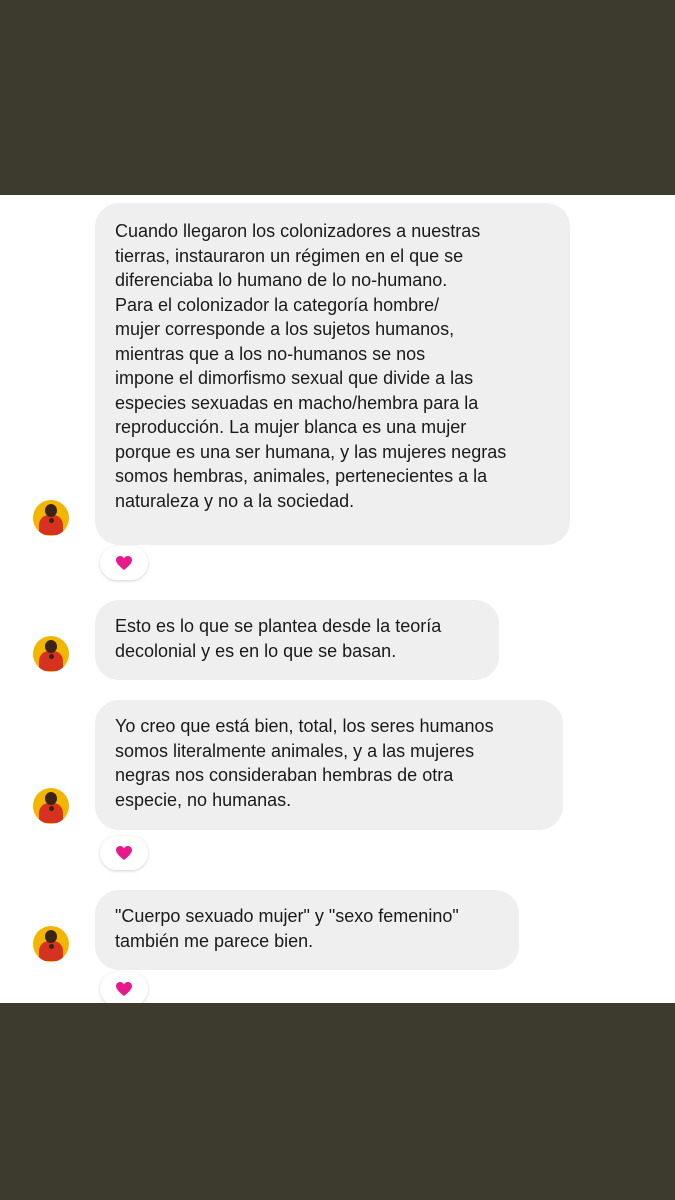  What do you see at coordinates (256, 650) in the screenshot?
I see `message-text-line: decolonial y es en lo que se basan.` at bounding box center [256, 650].